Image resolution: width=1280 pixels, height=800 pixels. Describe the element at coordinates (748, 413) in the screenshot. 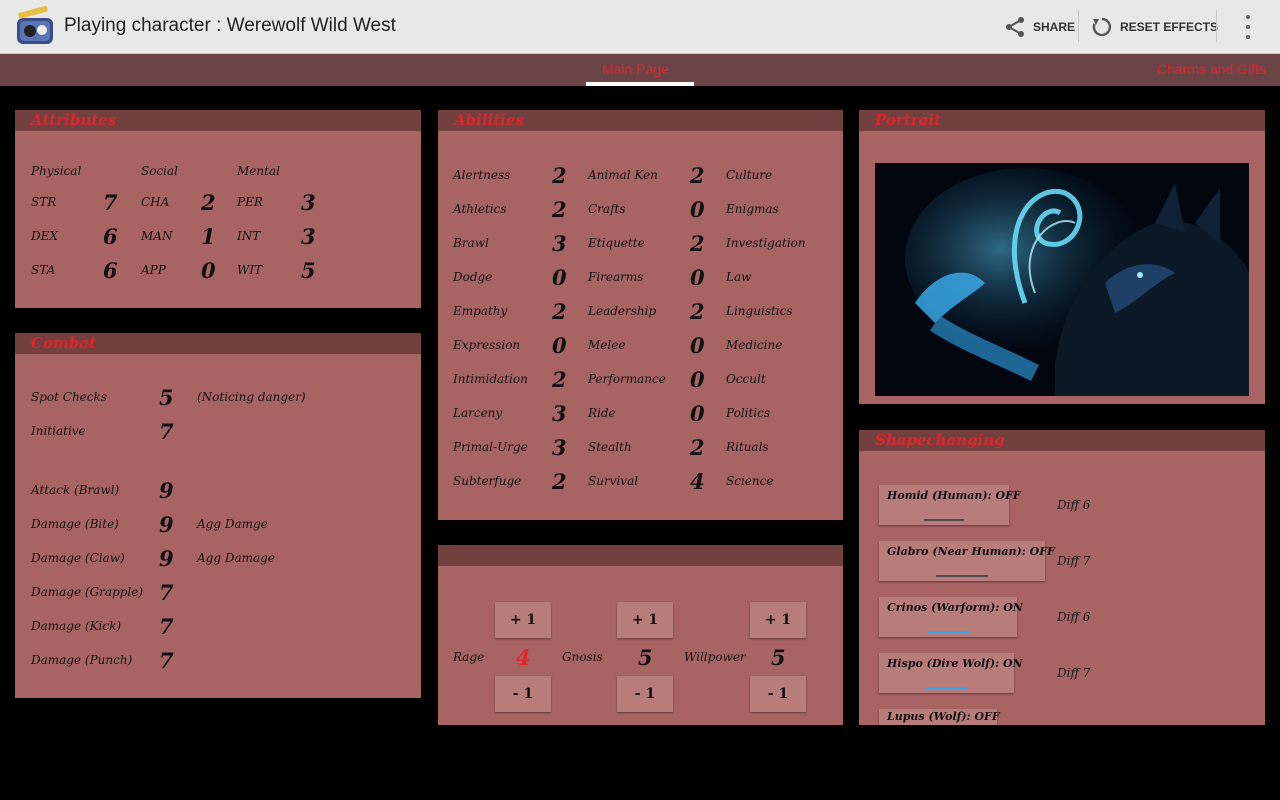

I see `ability-label: Politics` at that location.